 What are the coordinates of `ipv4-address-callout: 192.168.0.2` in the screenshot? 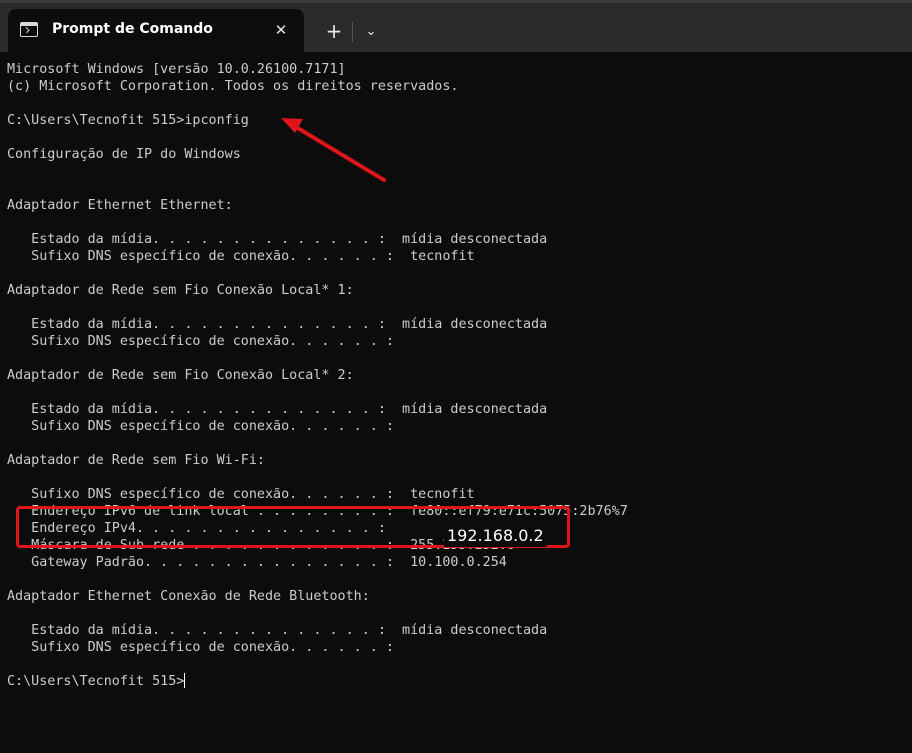 It's located at (495, 536).